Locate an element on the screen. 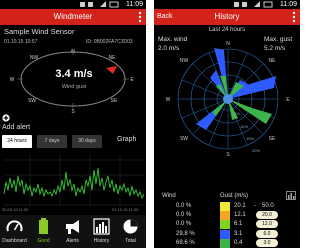  battery-icon is located at coordinates (43, 226).